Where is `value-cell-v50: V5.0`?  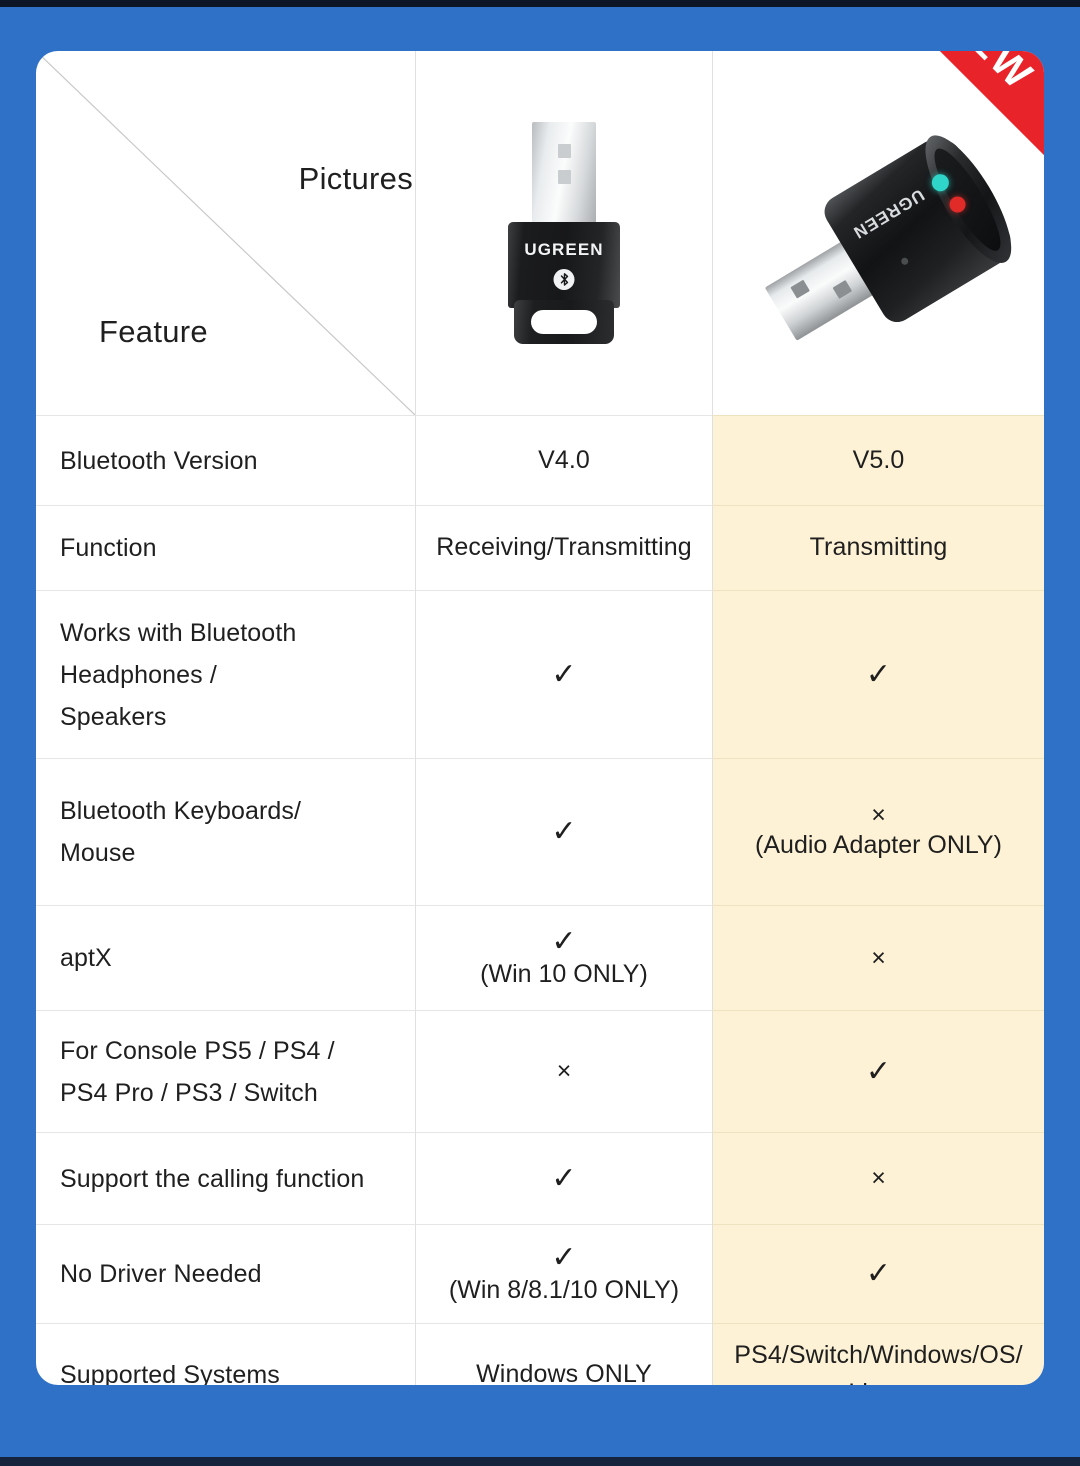
value-cell-v50: V5.0 is located at coordinates (878, 460).